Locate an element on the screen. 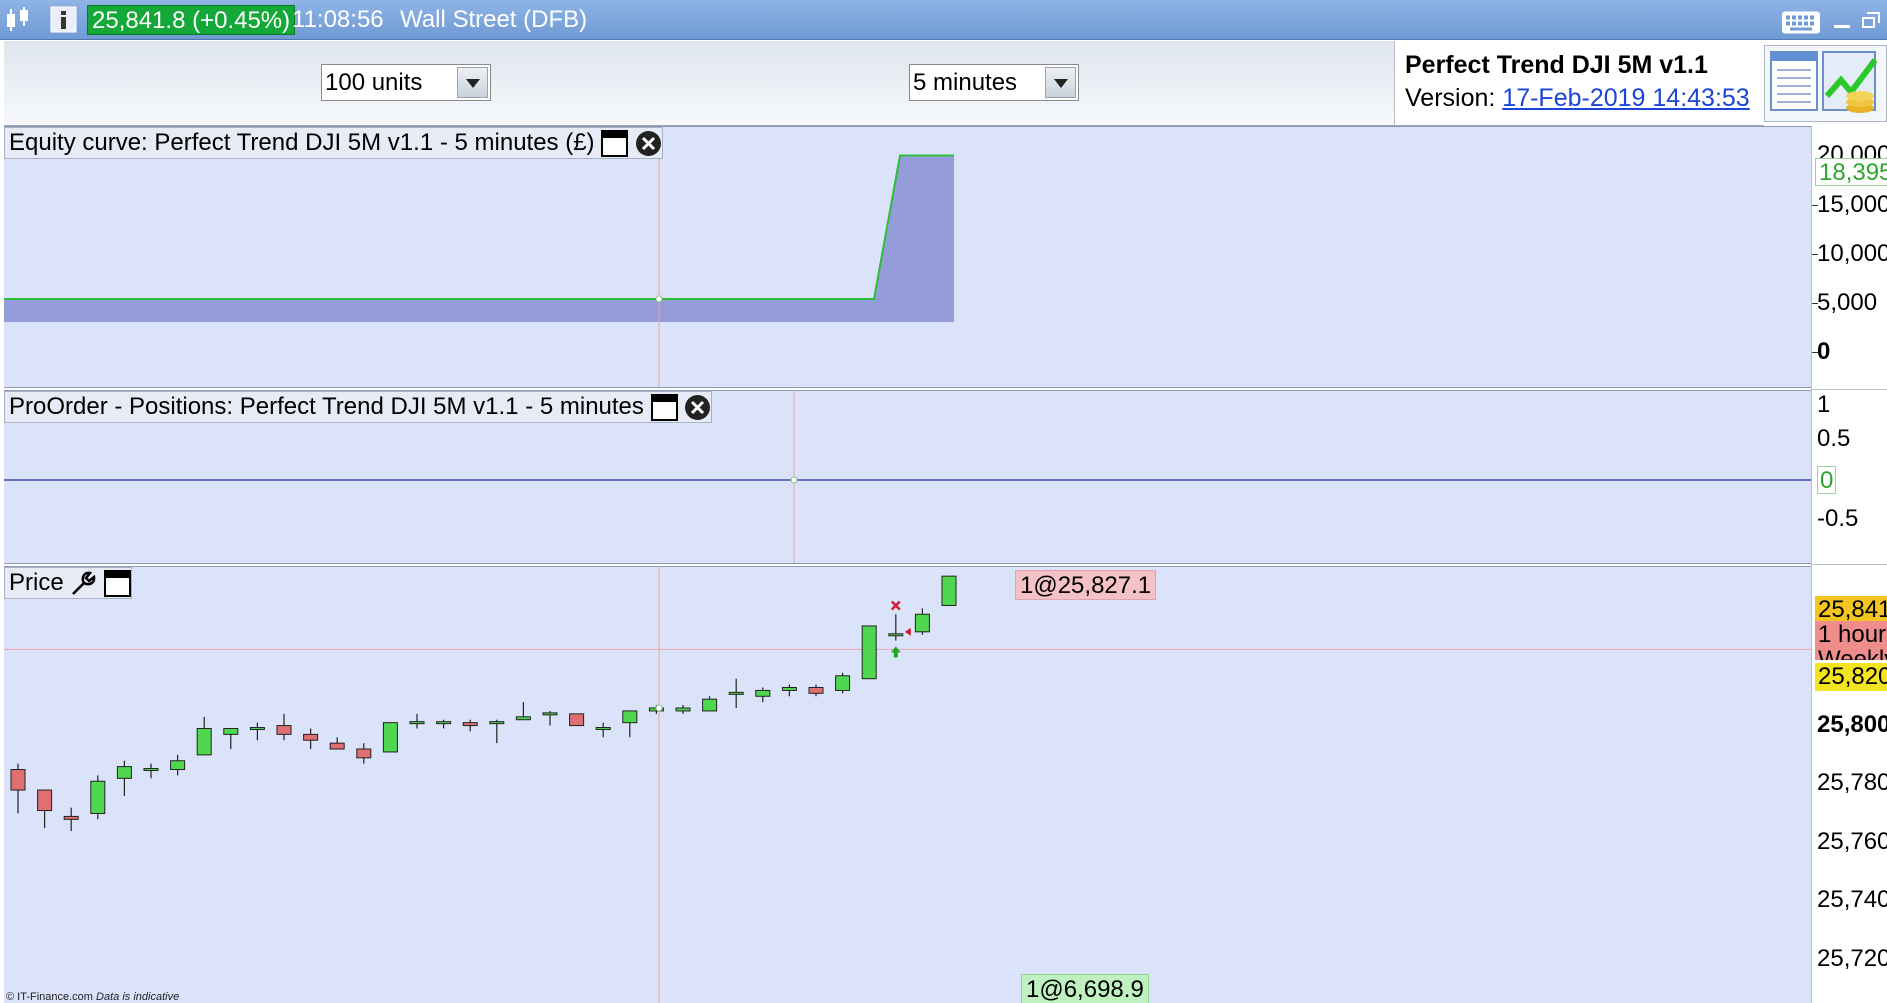 The width and height of the screenshot is (1887, 1003). price-panel-title: Price is located at coordinates (36, 582).